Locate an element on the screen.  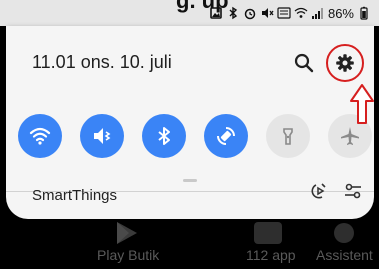
rotate-icon is located at coordinates (226, 136).